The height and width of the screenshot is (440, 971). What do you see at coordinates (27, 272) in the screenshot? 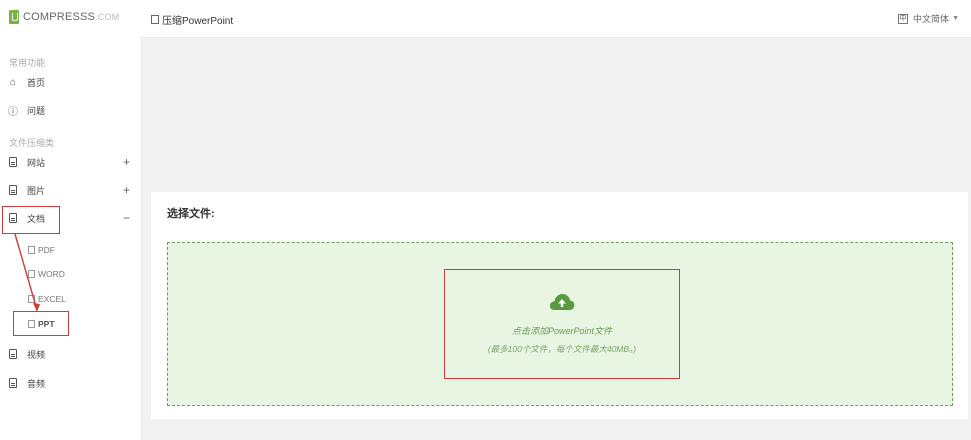
I see `annotation-arrow` at bounding box center [27, 272].